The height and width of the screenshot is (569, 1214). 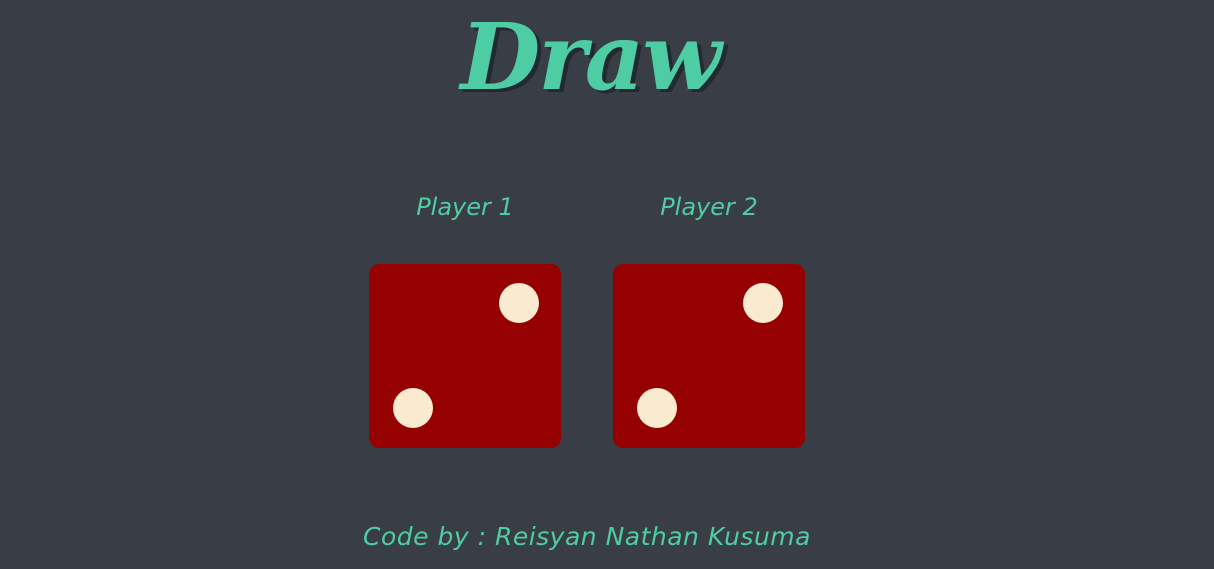 What do you see at coordinates (709, 207) in the screenshot?
I see `player-2-label: Player 2` at bounding box center [709, 207].